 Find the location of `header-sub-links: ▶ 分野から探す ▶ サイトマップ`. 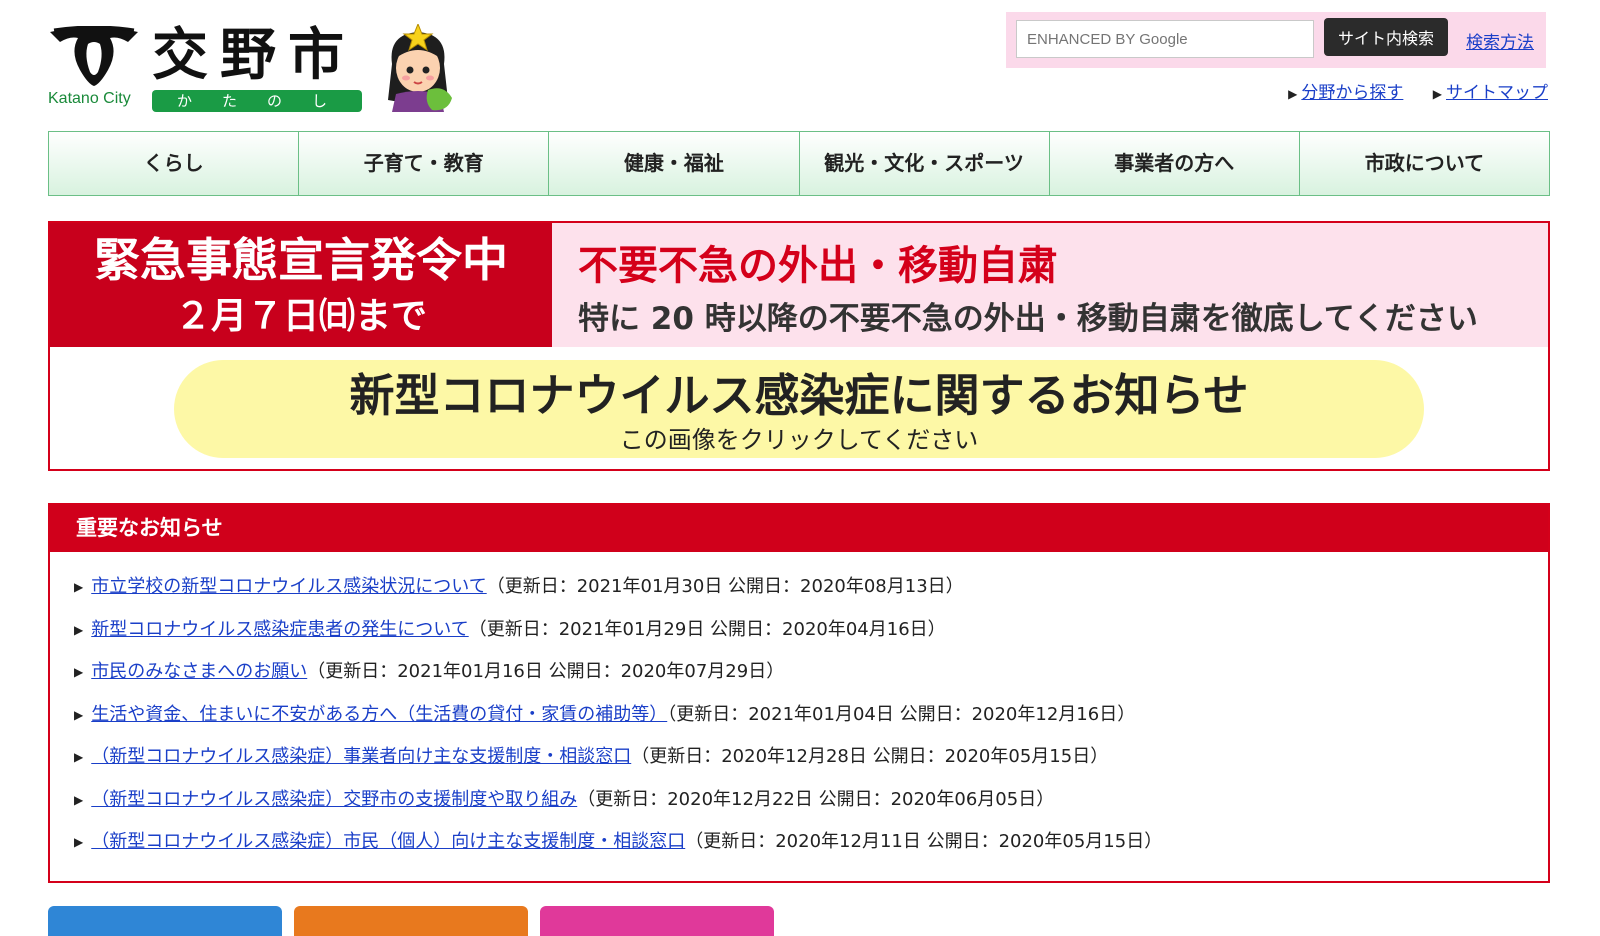

header-sub-links: ▶ 分野から探す ▶ サイトマップ is located at coordinates (1418, 90).